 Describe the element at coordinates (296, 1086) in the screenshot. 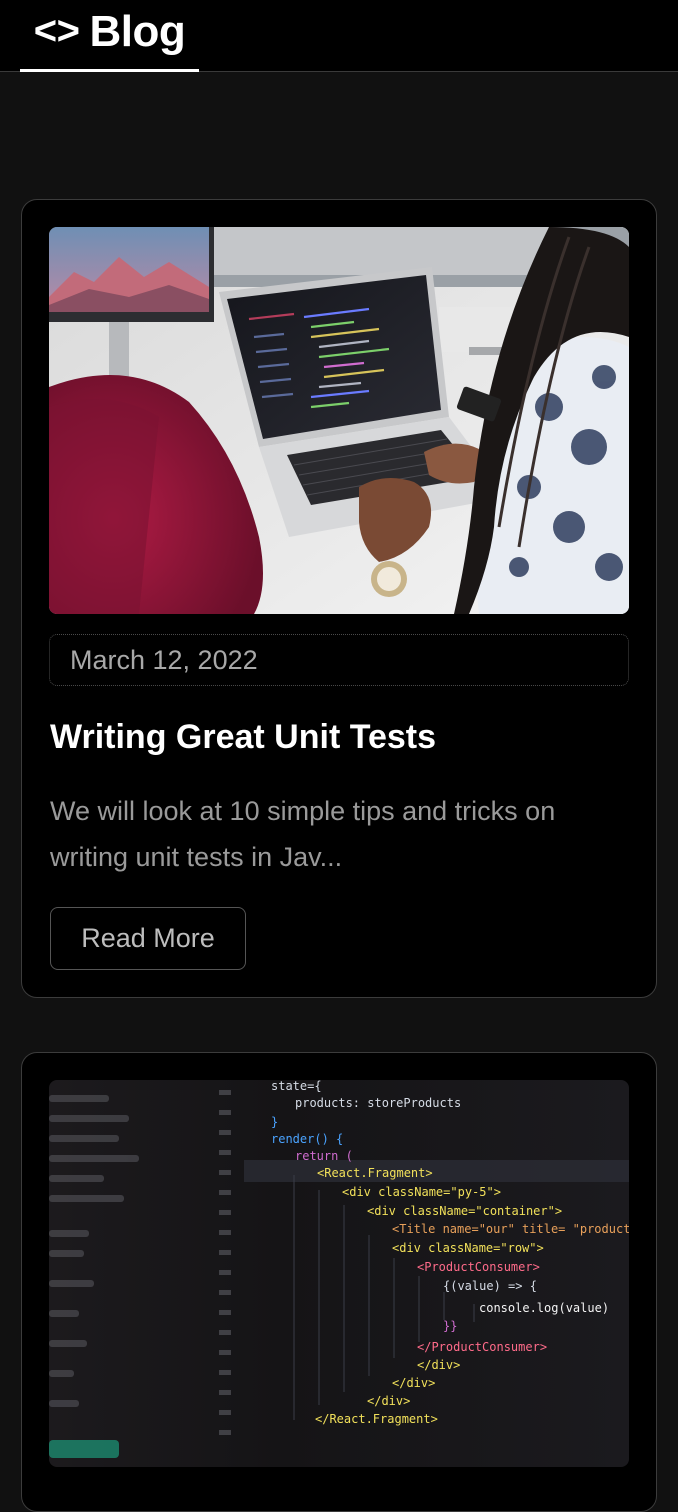

I see `code-line: state={` at that location.